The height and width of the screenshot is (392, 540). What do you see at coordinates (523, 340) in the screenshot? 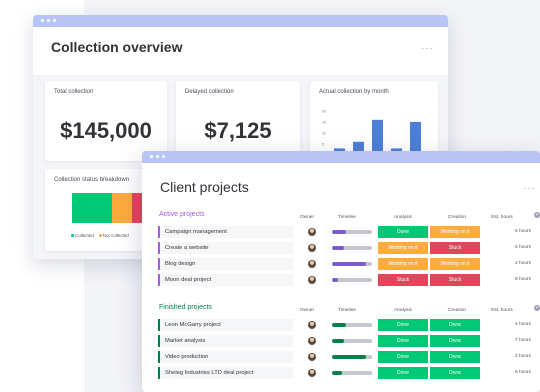
I see `estimated-hours: 7 hours` at bounding box center [523, 340].